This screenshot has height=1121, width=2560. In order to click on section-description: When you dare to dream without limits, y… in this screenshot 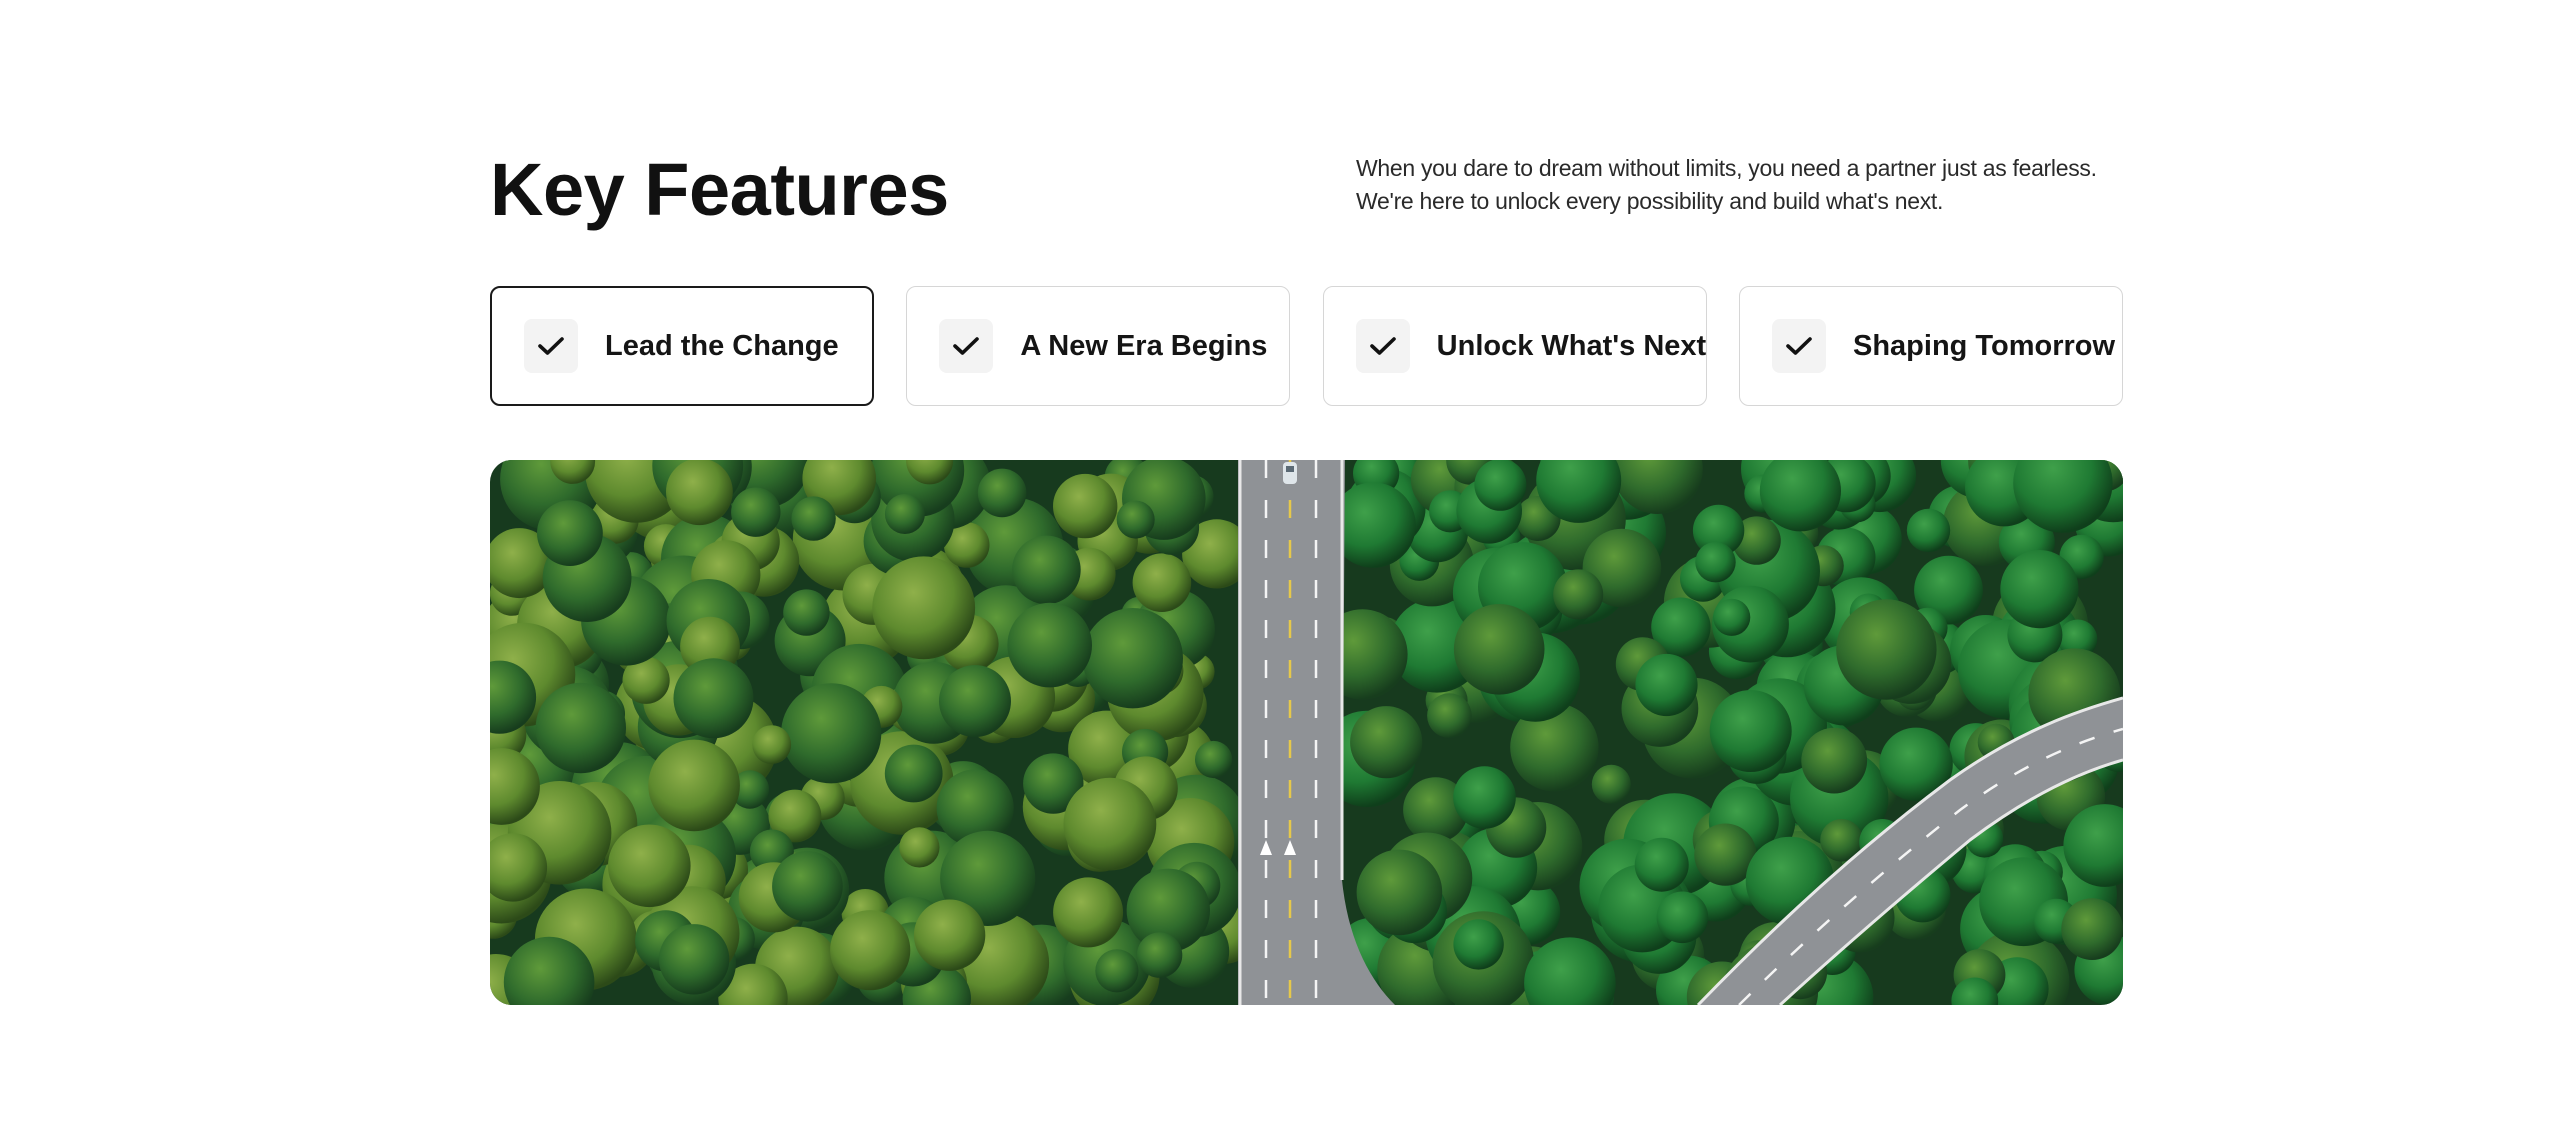, I will do `click(1726, 184)`.